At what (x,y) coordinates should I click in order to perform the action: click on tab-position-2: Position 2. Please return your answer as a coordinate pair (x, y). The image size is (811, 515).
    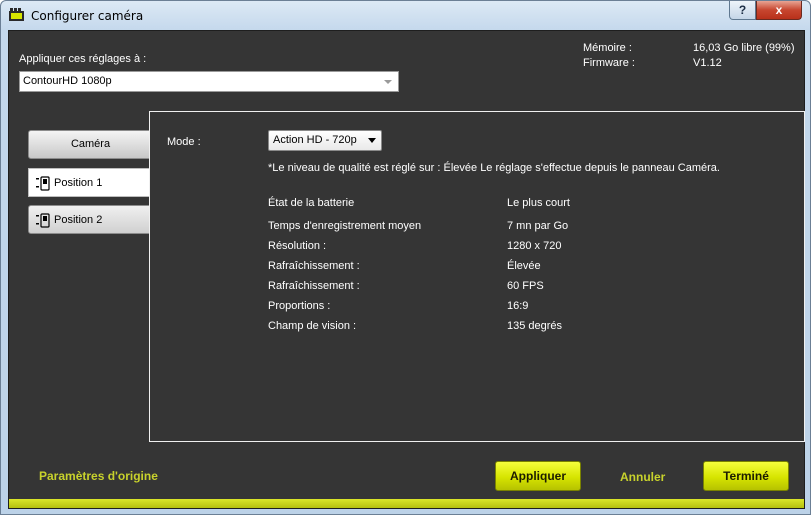
    Looking at the image, I should click on (90, 219).